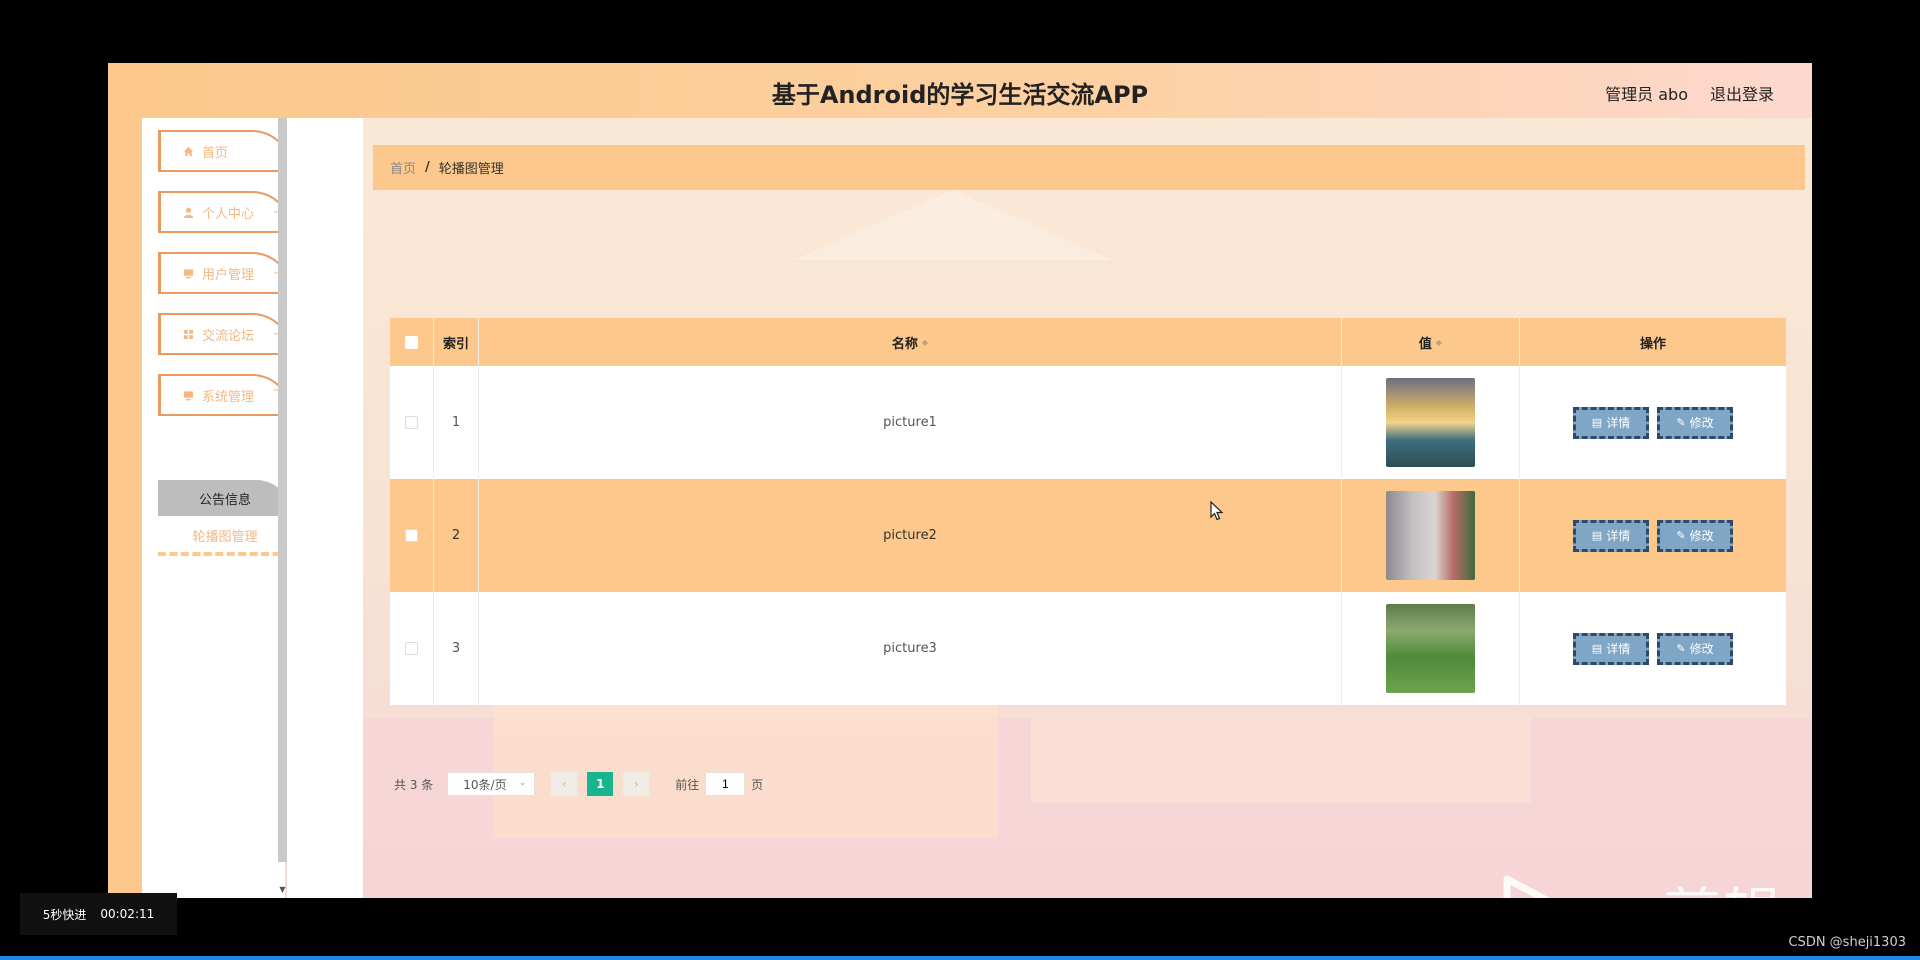 The height and width of the screenshot is (960, 1920). What do you see at coordinates (456, 535) in the screenshot?
I see `row-index: 2` at bounding box center [456, 535].